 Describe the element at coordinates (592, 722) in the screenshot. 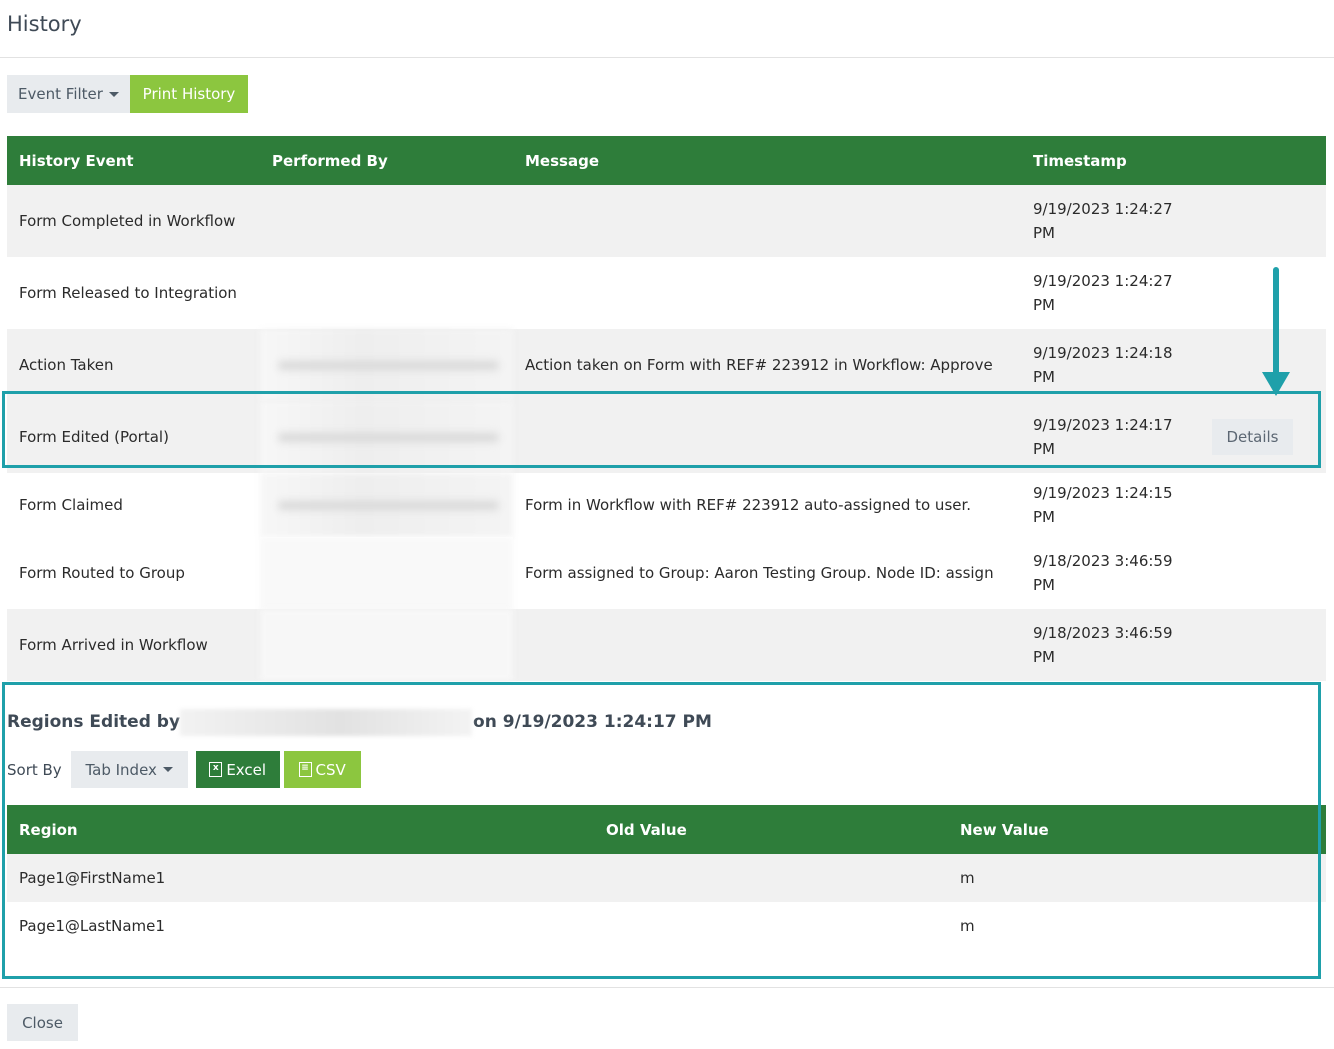

I see `regions-heading-suffix: on 9/19/2023 1:24:17 PM` at that location.